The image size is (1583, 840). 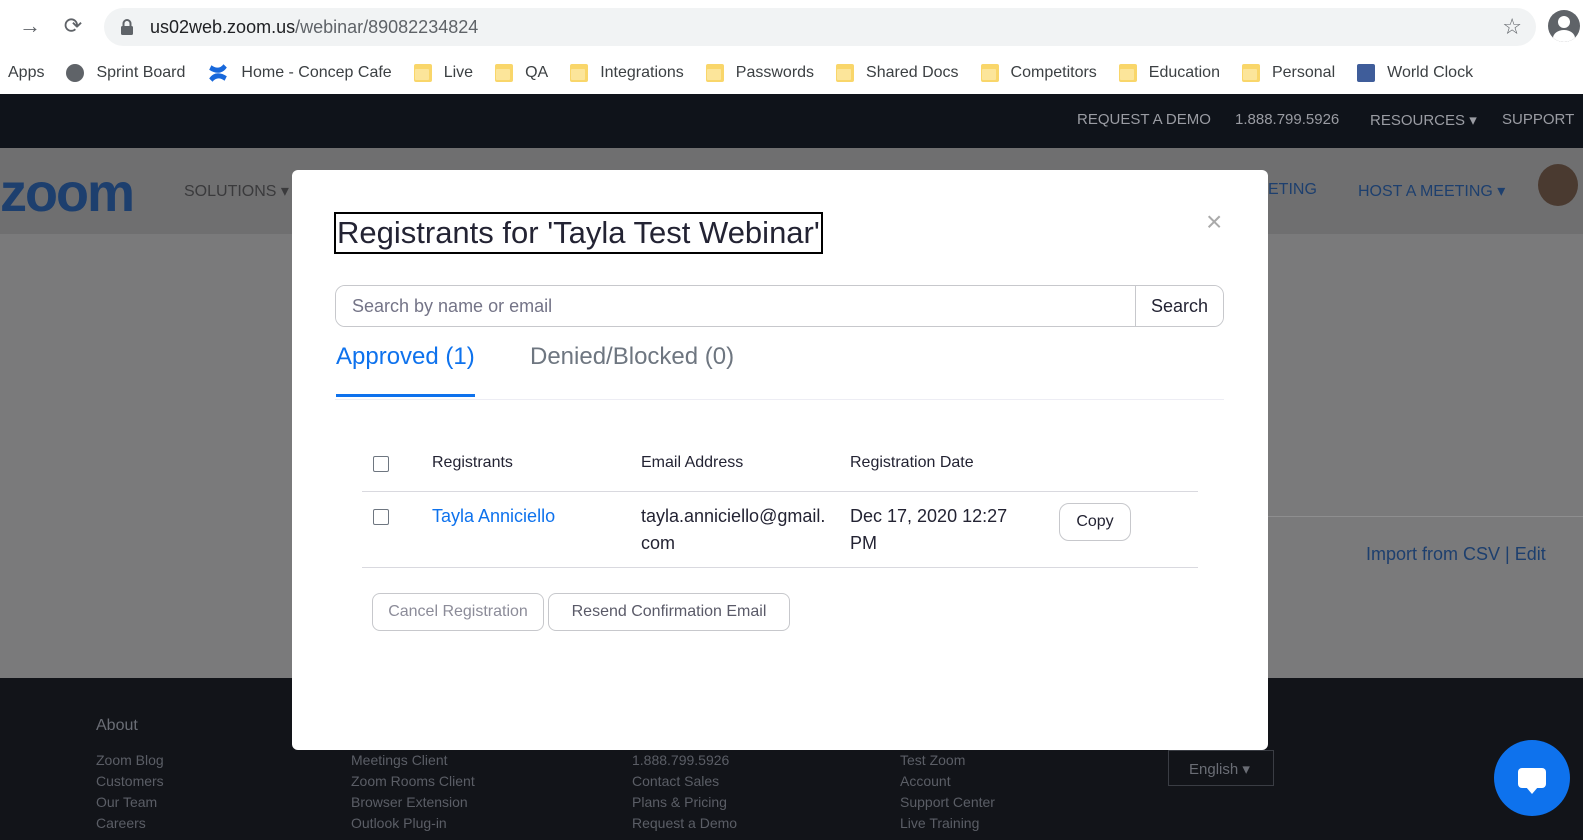 I want to click on bookmark-qa: QA, so click(x=521, y=73).